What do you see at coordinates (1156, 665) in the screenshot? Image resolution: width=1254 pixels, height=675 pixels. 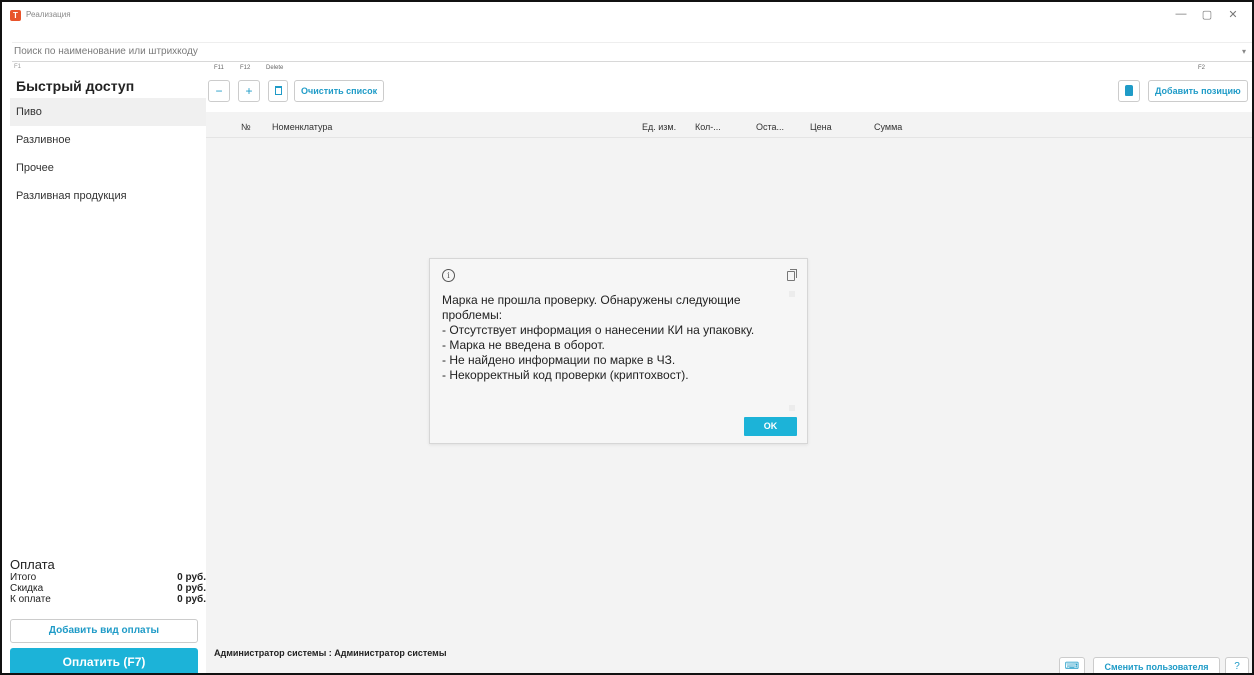 I see `switch-user-button: Сменить пользователя` at bounding box center [1156, 665].